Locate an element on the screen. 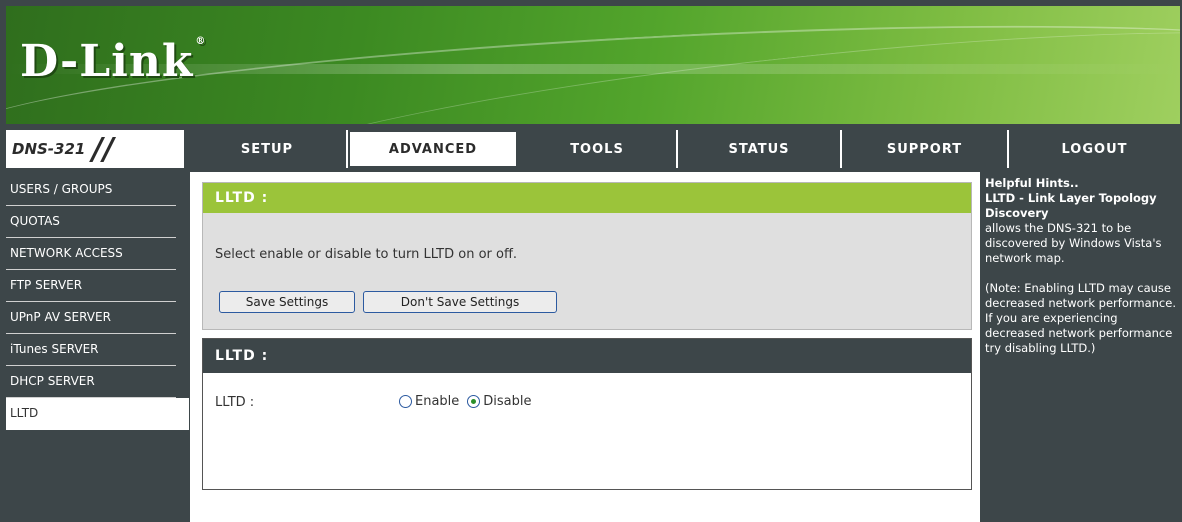  sidebar-item-dhcp-server: DHCP SERVER is located at coordinates (91, 382).